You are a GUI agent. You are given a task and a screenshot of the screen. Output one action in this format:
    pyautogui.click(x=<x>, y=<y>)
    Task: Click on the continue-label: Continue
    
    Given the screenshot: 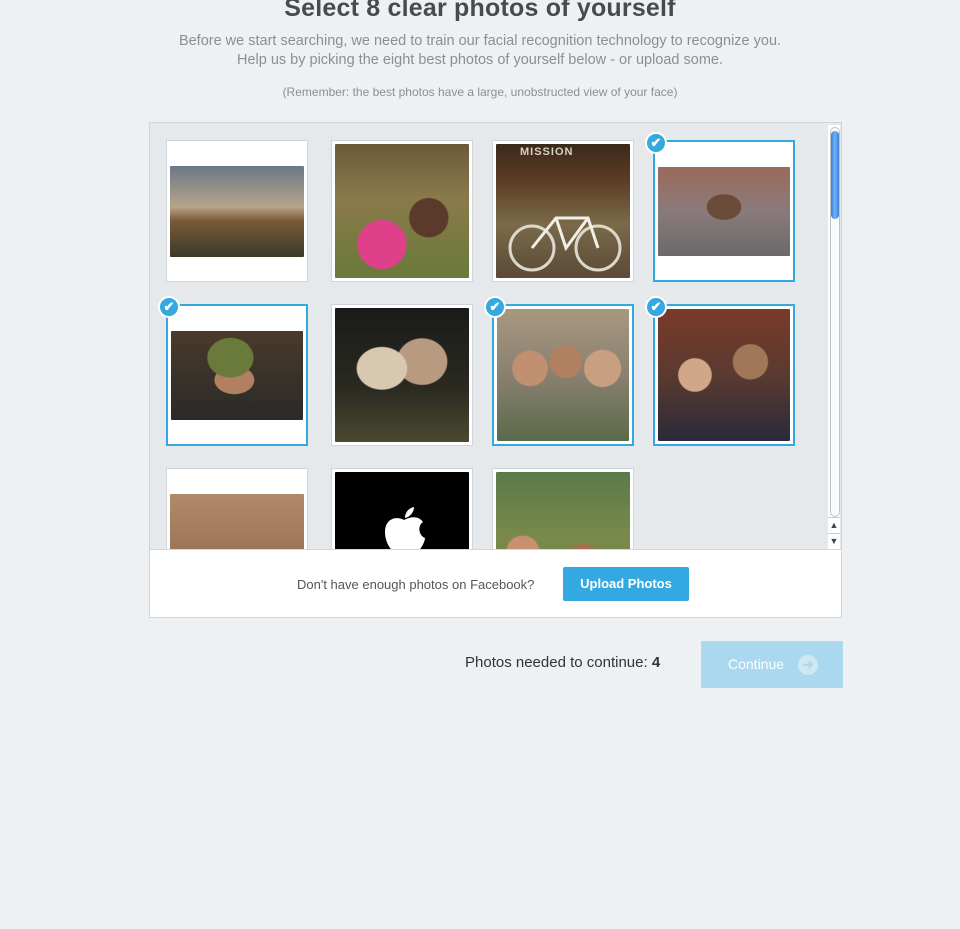 What is the action you would take?
    pyautogui.click(x=756, y=664)
    